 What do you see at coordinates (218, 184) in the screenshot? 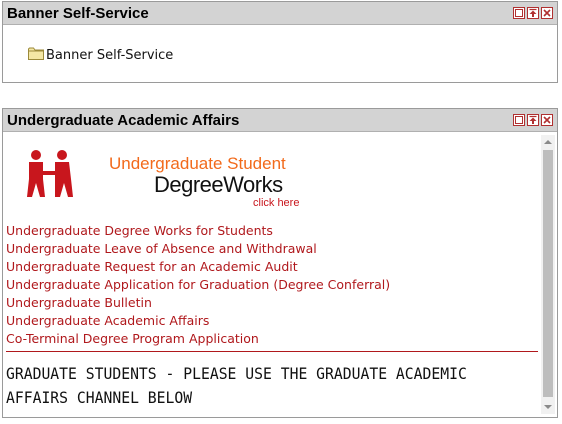
I see `logo-line2: DegreeWorks` at bounding box center [218, 184].